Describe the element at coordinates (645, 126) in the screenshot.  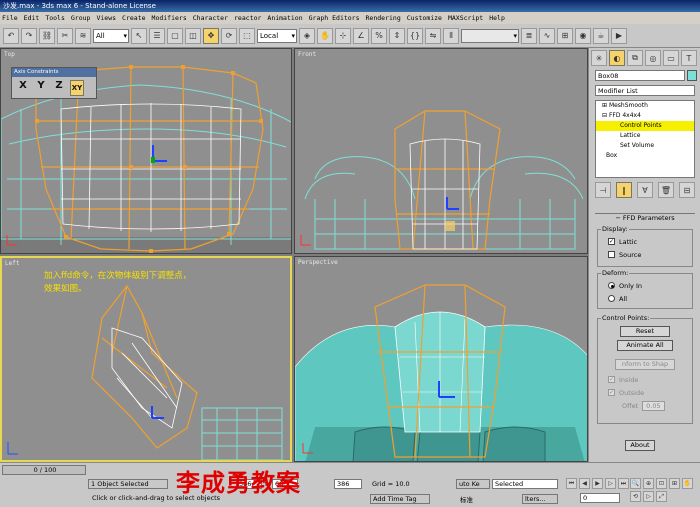
I see `stack-item-control-points: Control Points` at that location.